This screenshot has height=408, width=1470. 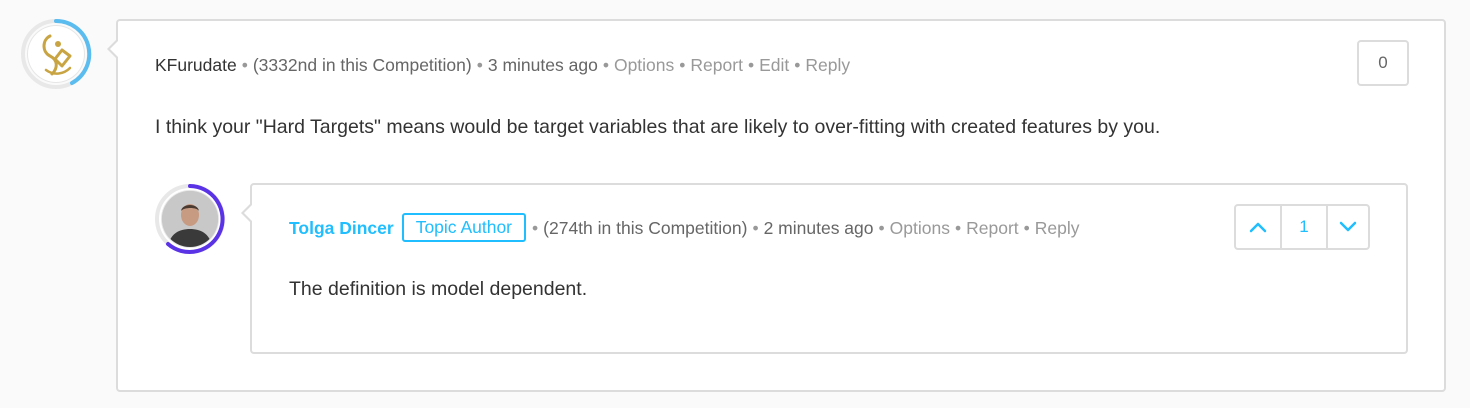 I want to click on reply-author-name: Tolga Dincer, so click(x=341, y=228).